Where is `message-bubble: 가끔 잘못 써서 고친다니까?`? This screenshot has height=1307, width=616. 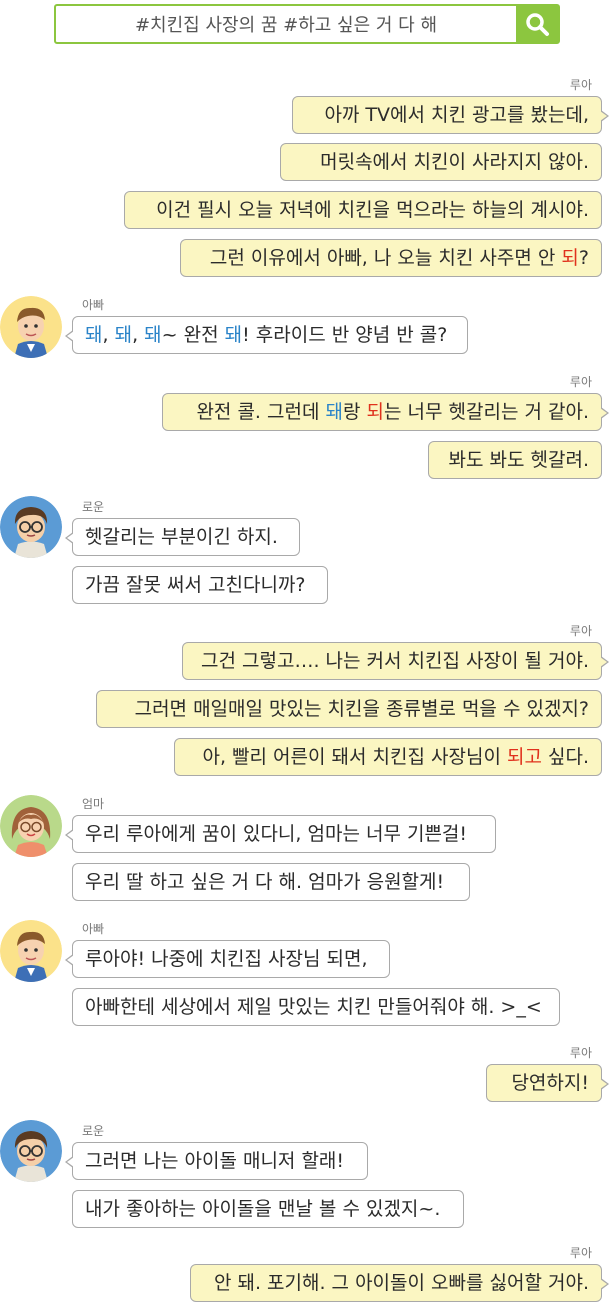 message-bubble: 가끔 잘못 써서 고친다니까? is located at coordinates (200, 585).